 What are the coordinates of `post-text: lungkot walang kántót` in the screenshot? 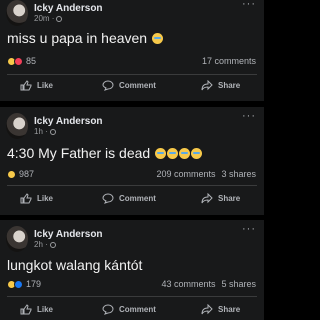 It's located at (74, 265).